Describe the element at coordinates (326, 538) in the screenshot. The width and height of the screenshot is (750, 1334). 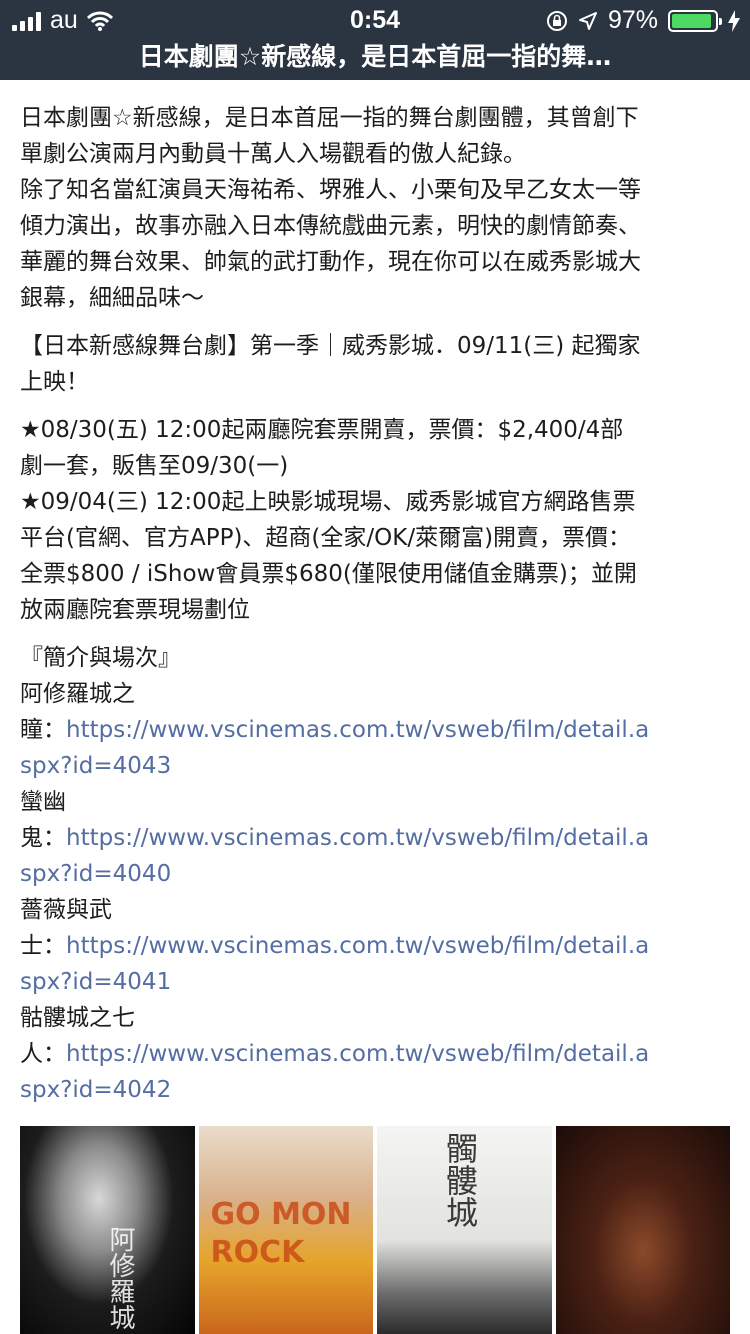
I see `text-line: 平台(官網、官方APP)、超商(全家/OK/萊爾富)開賣，票價：` at that location.